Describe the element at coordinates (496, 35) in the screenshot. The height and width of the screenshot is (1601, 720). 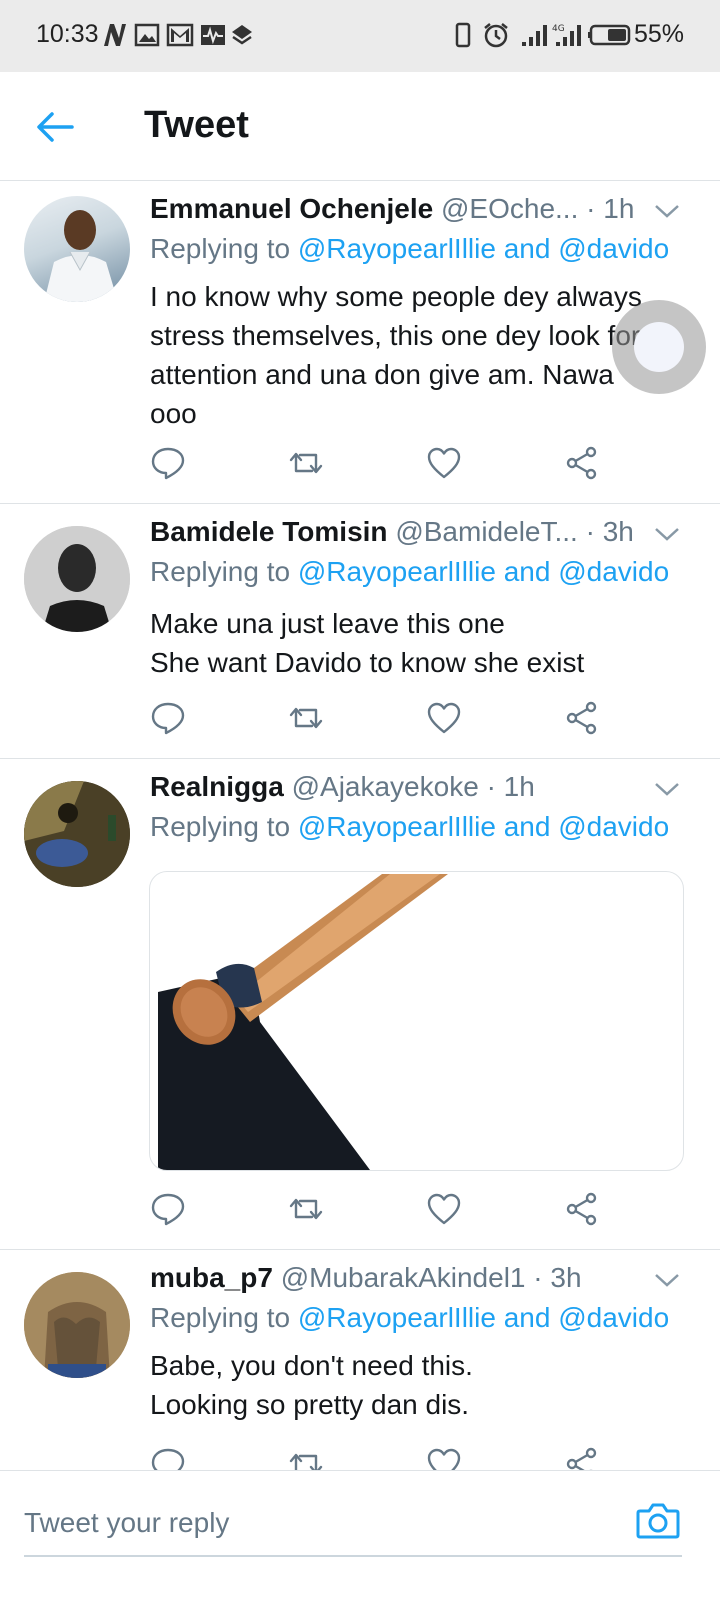
I see `alarm-icon` at that location.